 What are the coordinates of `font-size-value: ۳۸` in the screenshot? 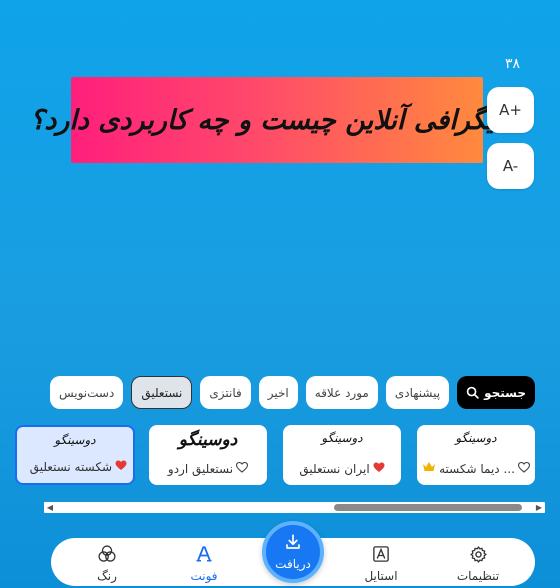 It's located at (512, 64).